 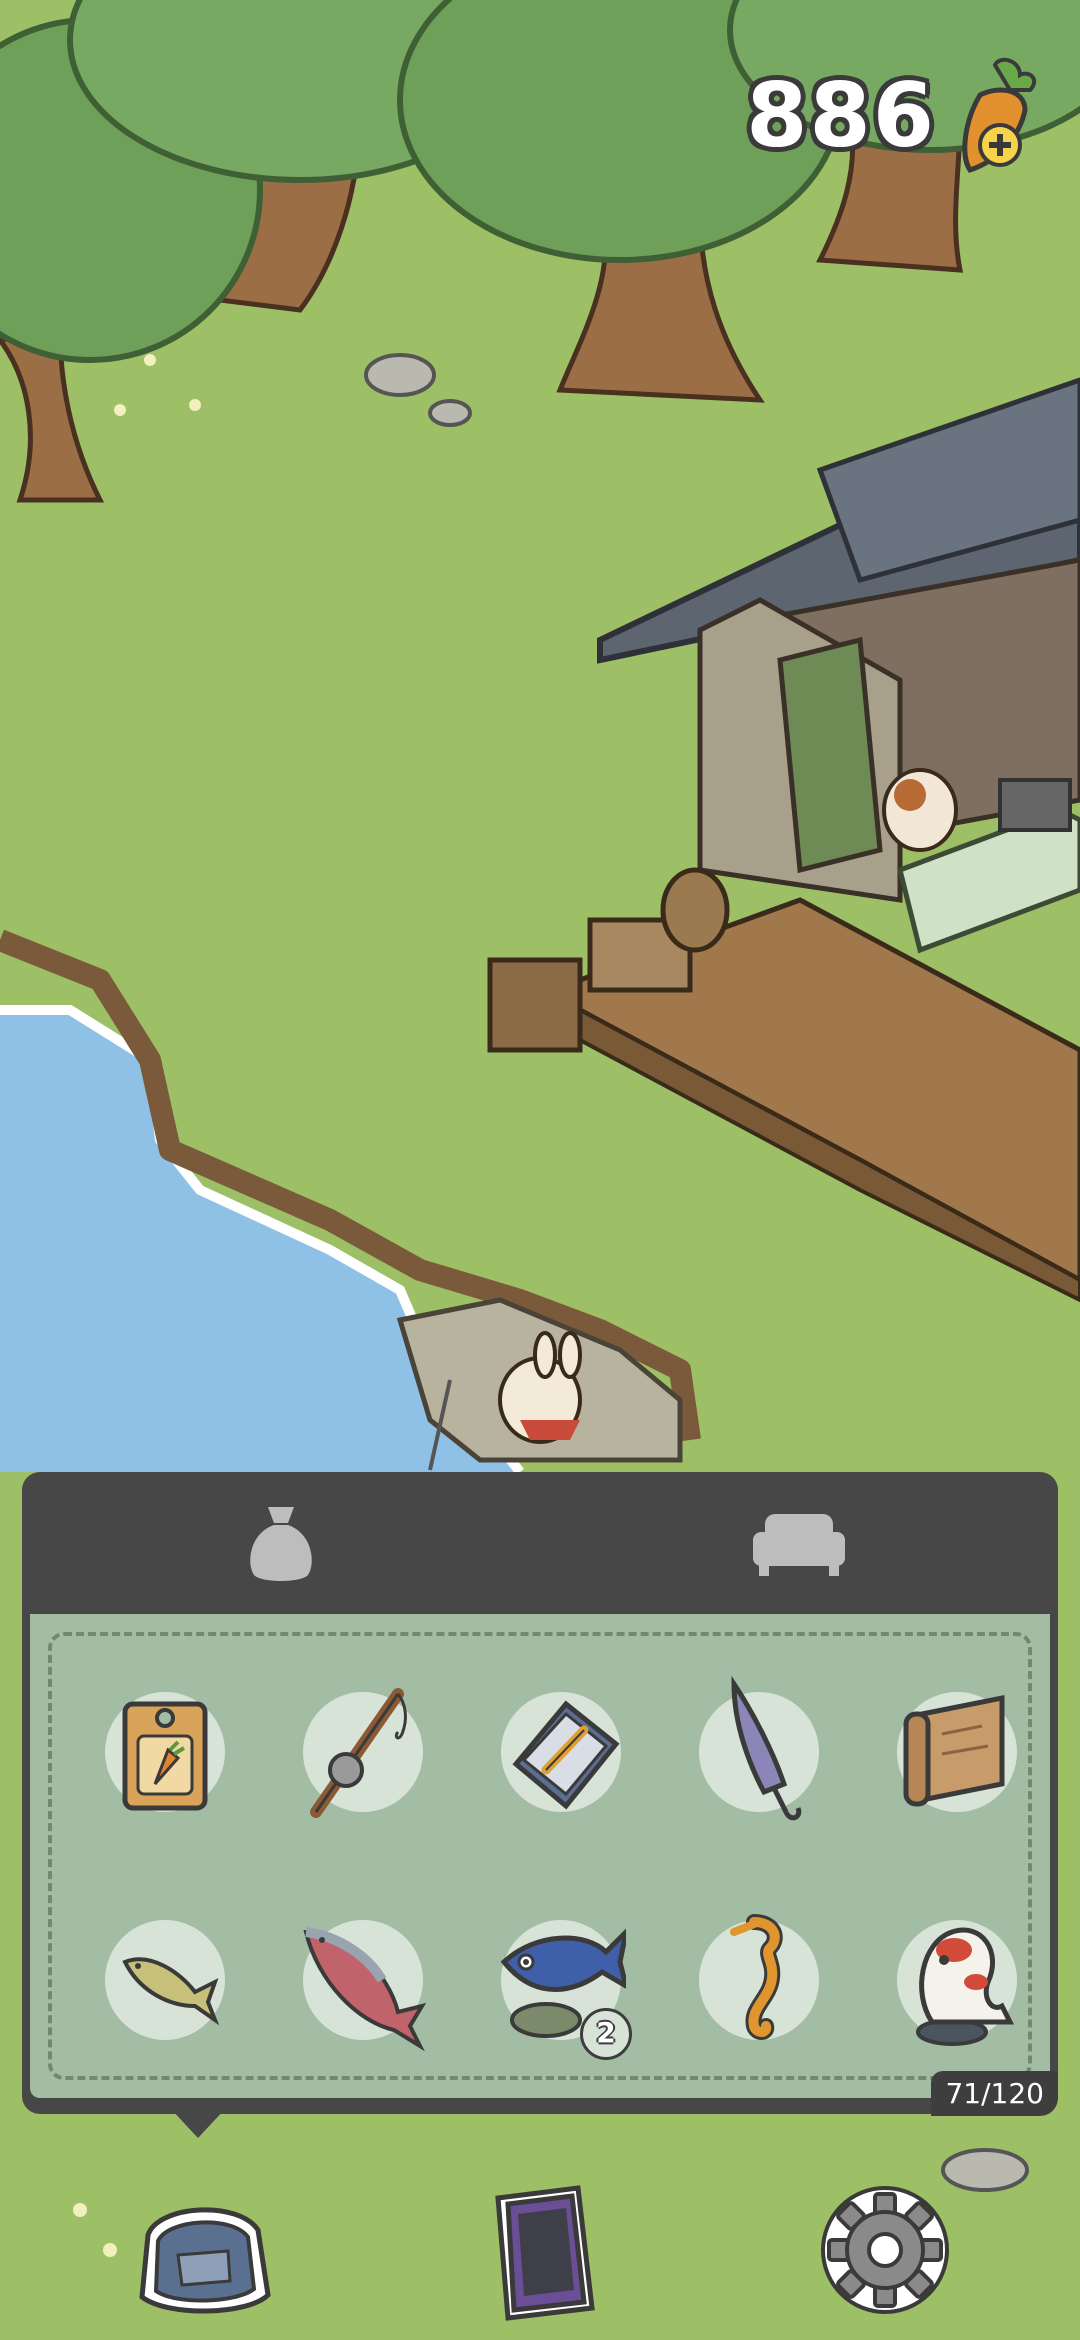 I want to click on item-fishing-rod, so click(x=363, y=1749).